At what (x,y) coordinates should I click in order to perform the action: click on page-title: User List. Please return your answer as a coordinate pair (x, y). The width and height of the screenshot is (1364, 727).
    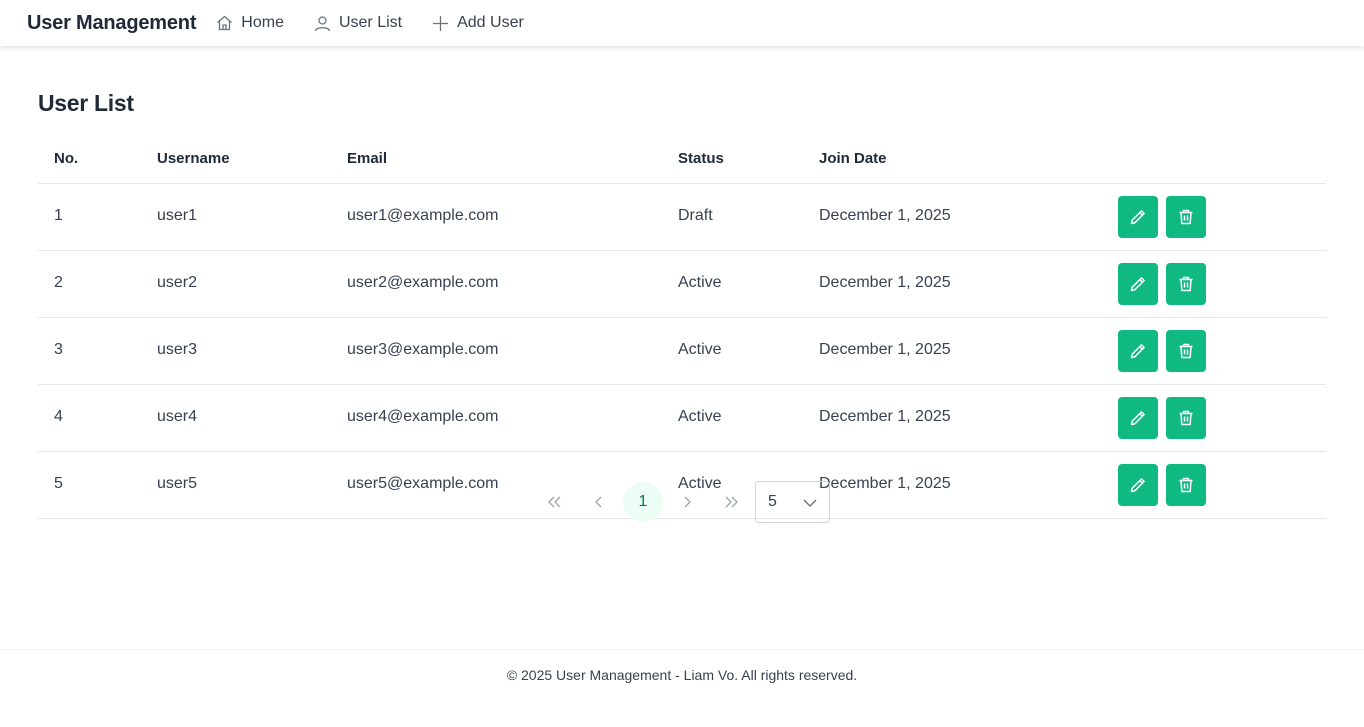
    Looking at the image, I should click on (86, 103).